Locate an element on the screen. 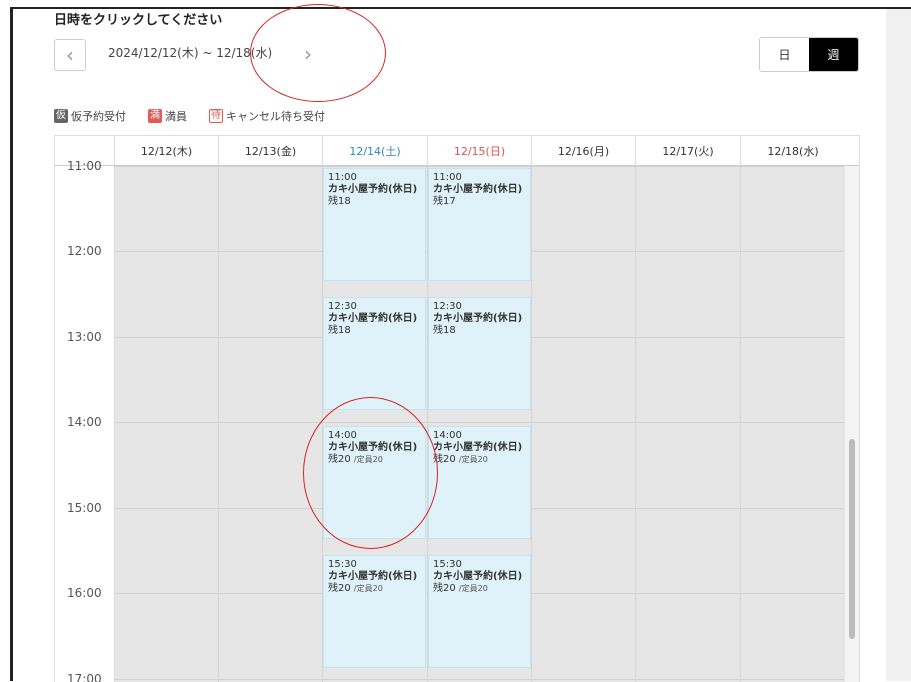  full-badge-icon: 満 is located at coordinates (155, 116).